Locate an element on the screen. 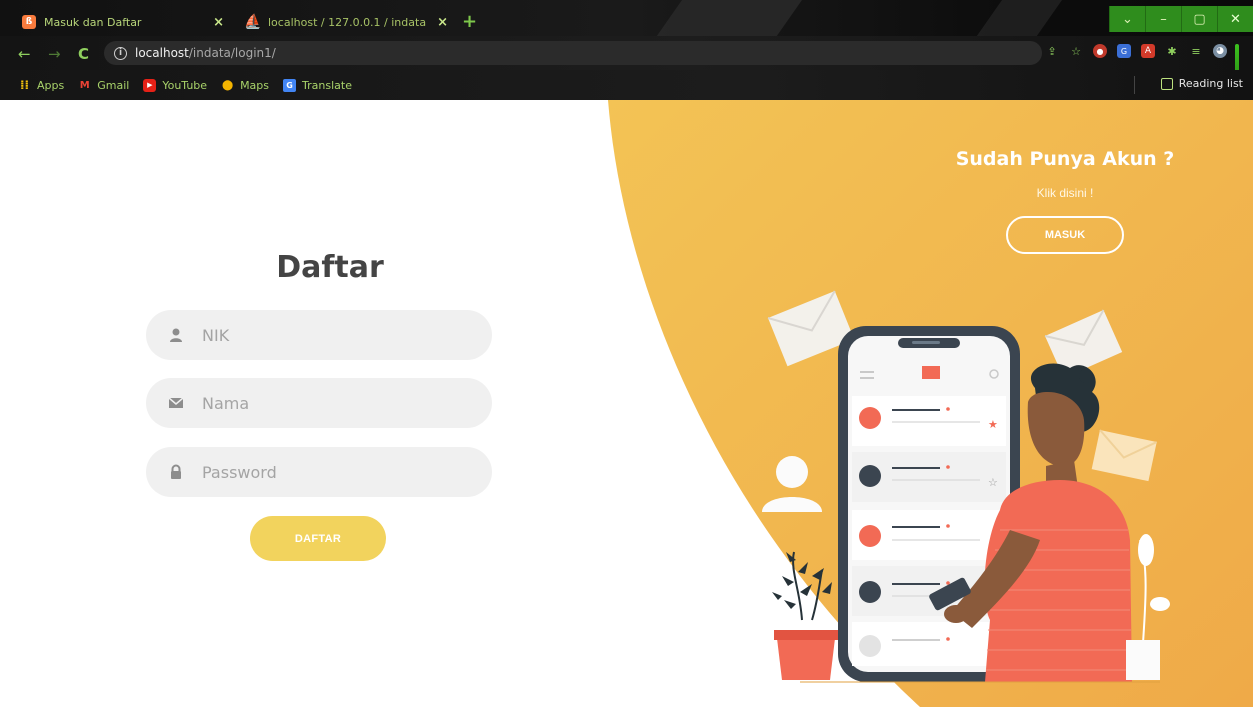 This screenshot has height=707, width=1253. window-controls: ⌄ – ▢ ✕ is located at coordinates (1181, 19).